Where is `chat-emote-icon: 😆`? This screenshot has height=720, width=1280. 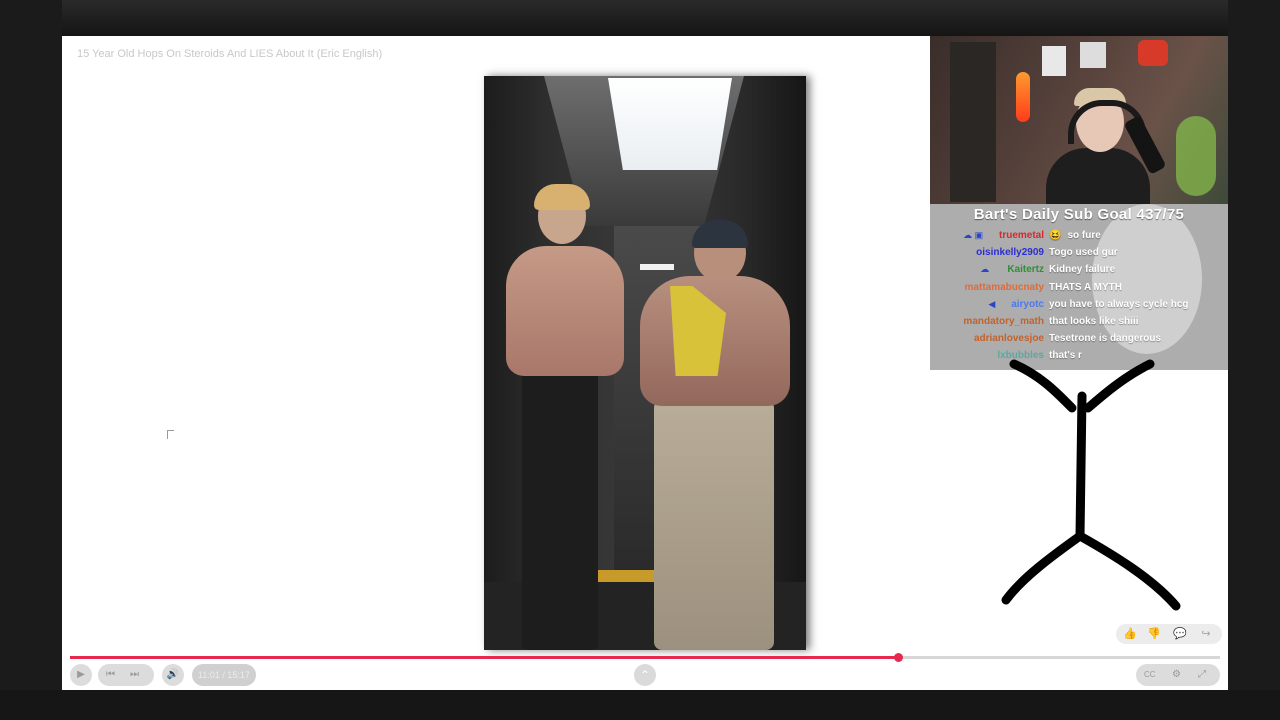
chat-emote-icon: 😆 is located at coordinates (1055, 235).